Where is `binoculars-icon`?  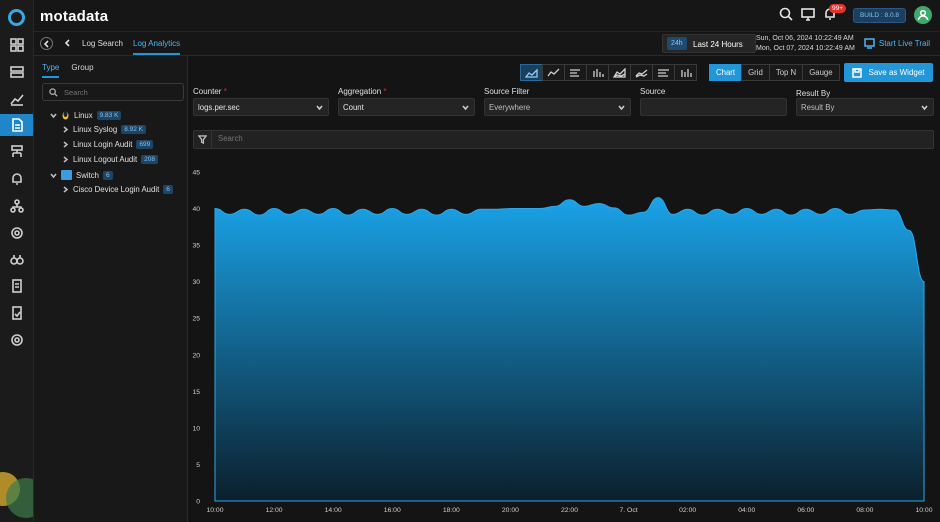 binoculars-icon is located at coordinates (17, 259).